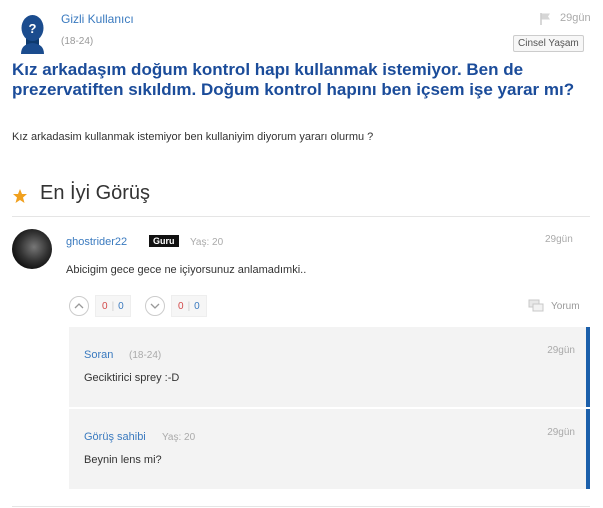 This screenshot has height=508, width=603. Describe the element at coordinates (95, 193) in the screenshot. I see `best-answer-title: En İyi Görüş` at that location.